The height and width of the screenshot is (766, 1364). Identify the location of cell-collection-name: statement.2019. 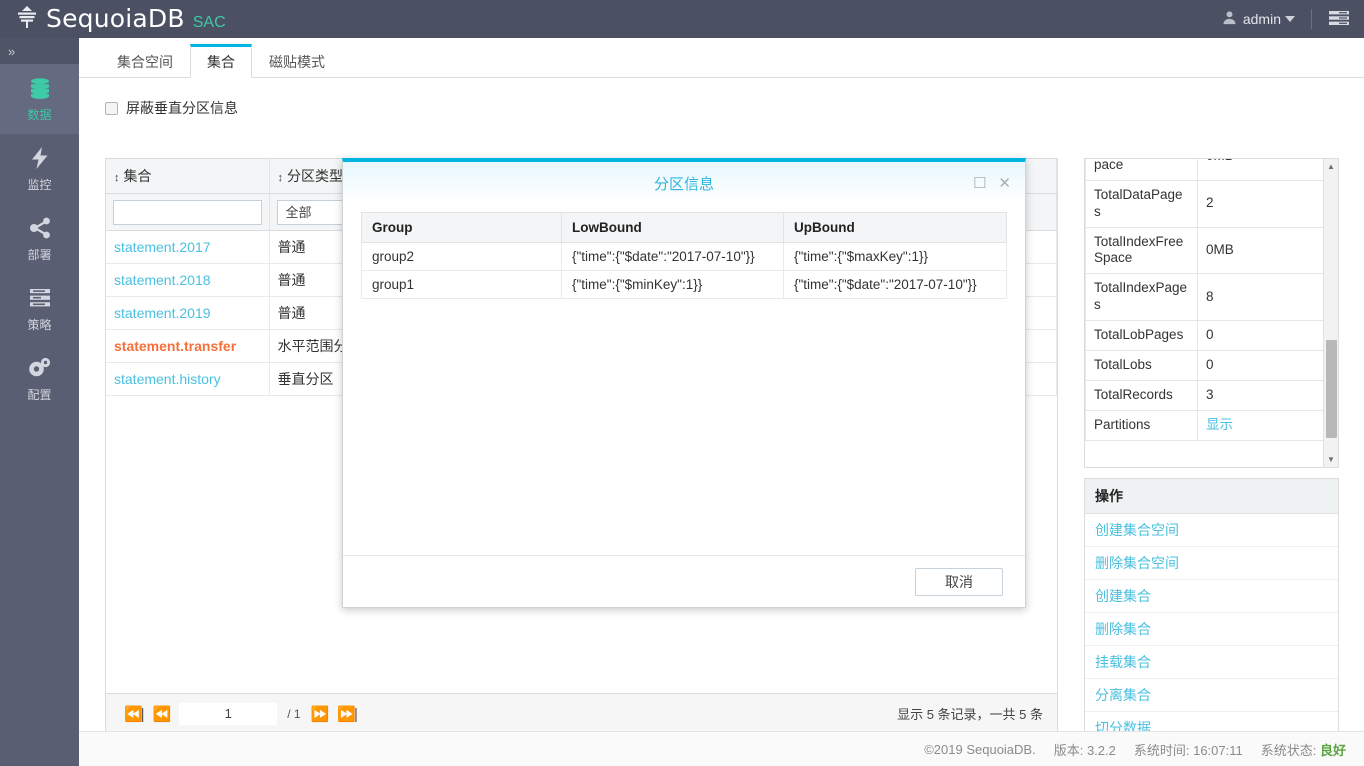
(188, 313).